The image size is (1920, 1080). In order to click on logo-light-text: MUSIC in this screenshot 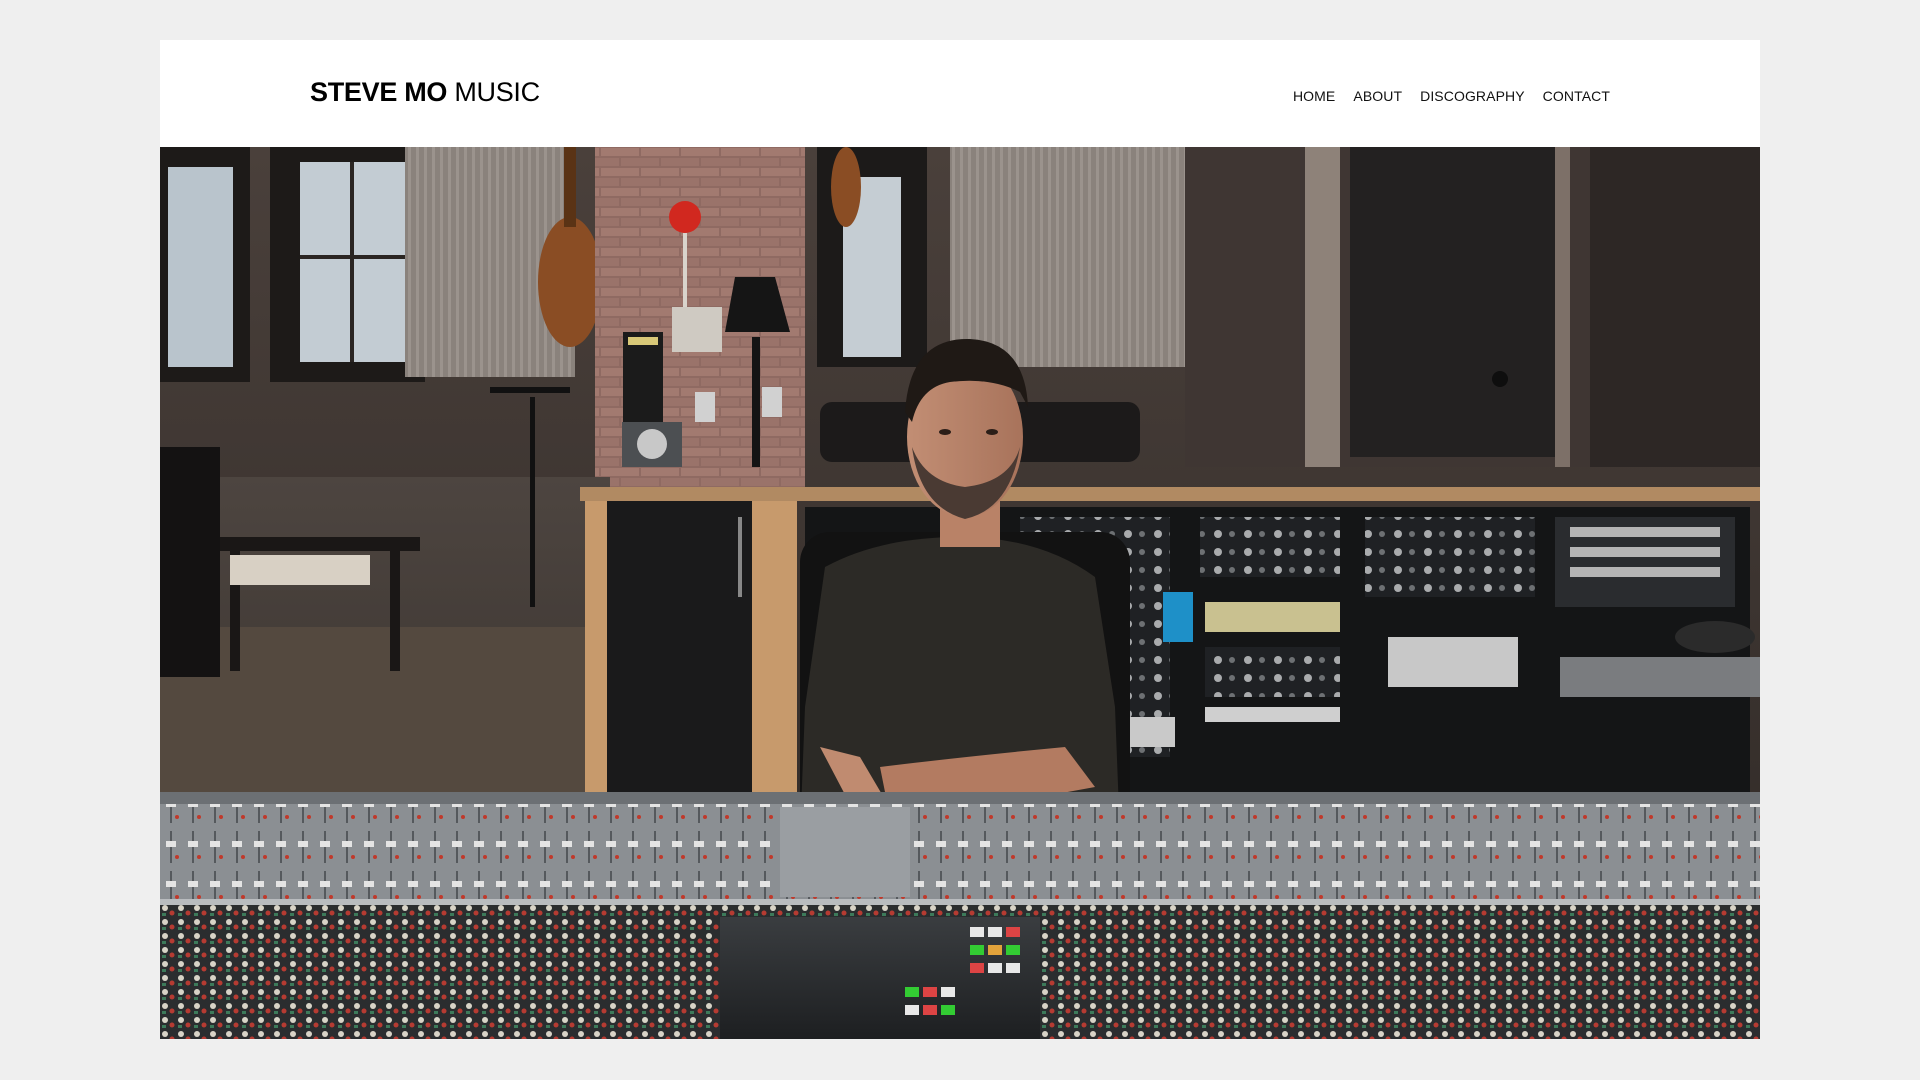, I will do `click(493, 92)`.